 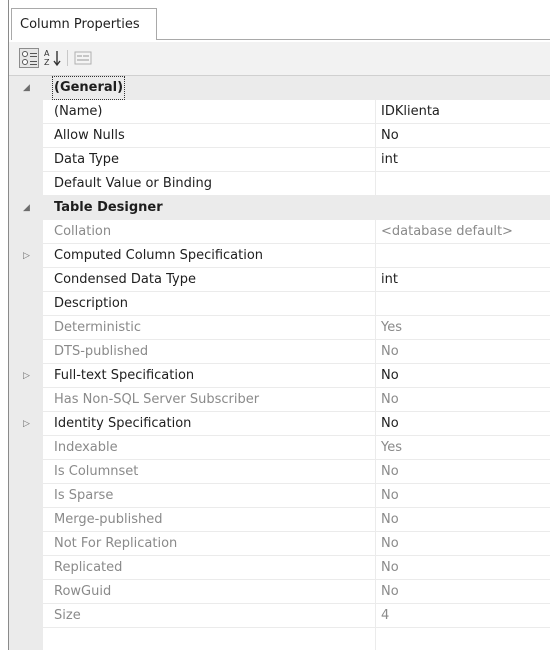 I want to click on tab-bar-divider, so click(x=353, y=39).